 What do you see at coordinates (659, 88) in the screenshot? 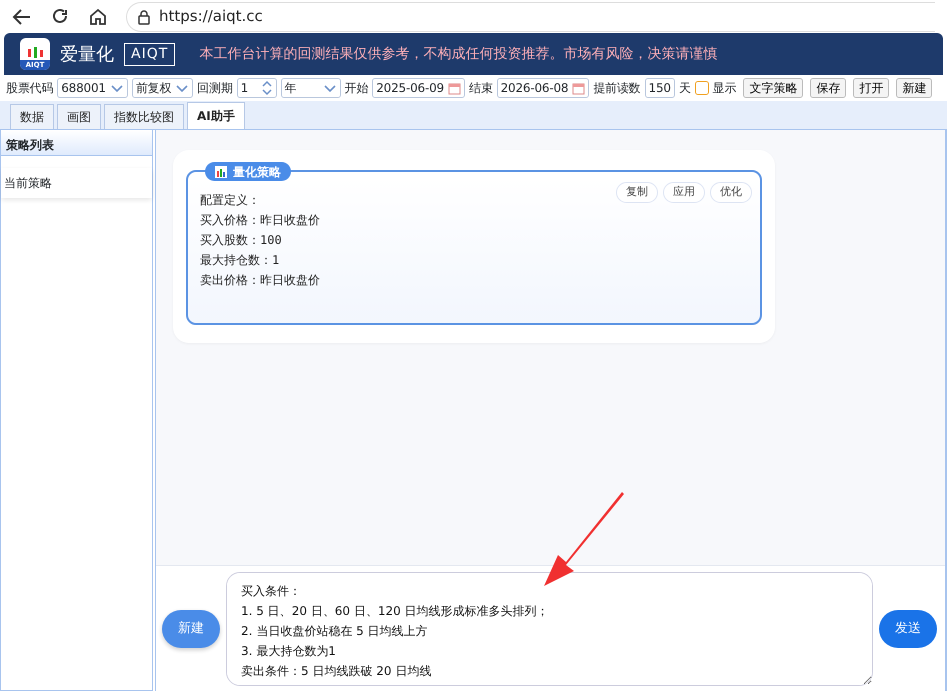
I see `number-field: 150` at bounding box center [659, 88].